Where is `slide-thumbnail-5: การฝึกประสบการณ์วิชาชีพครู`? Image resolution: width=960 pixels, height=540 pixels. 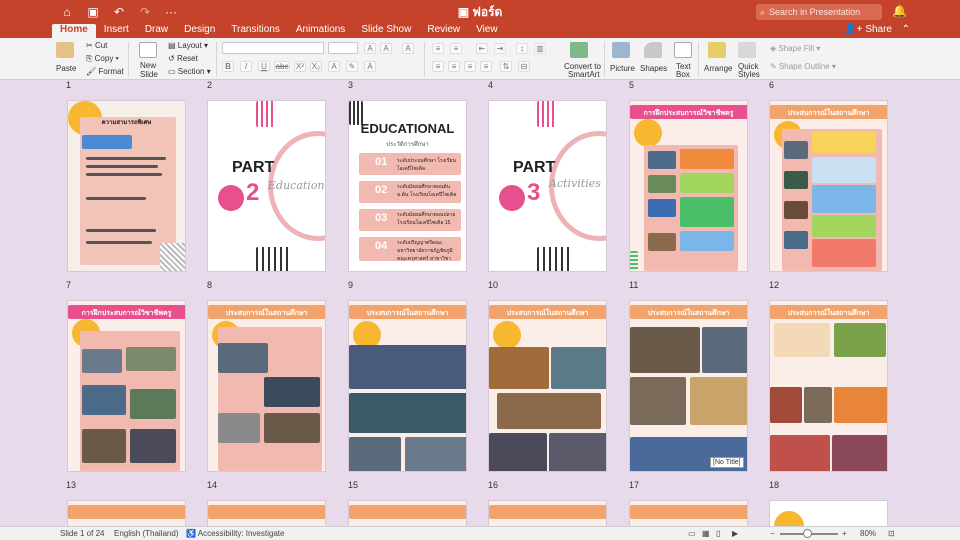 slide-thumbnail-5: การฝึกประสบการณ์วิชาชีพครู is located at coordinates (688, 186).